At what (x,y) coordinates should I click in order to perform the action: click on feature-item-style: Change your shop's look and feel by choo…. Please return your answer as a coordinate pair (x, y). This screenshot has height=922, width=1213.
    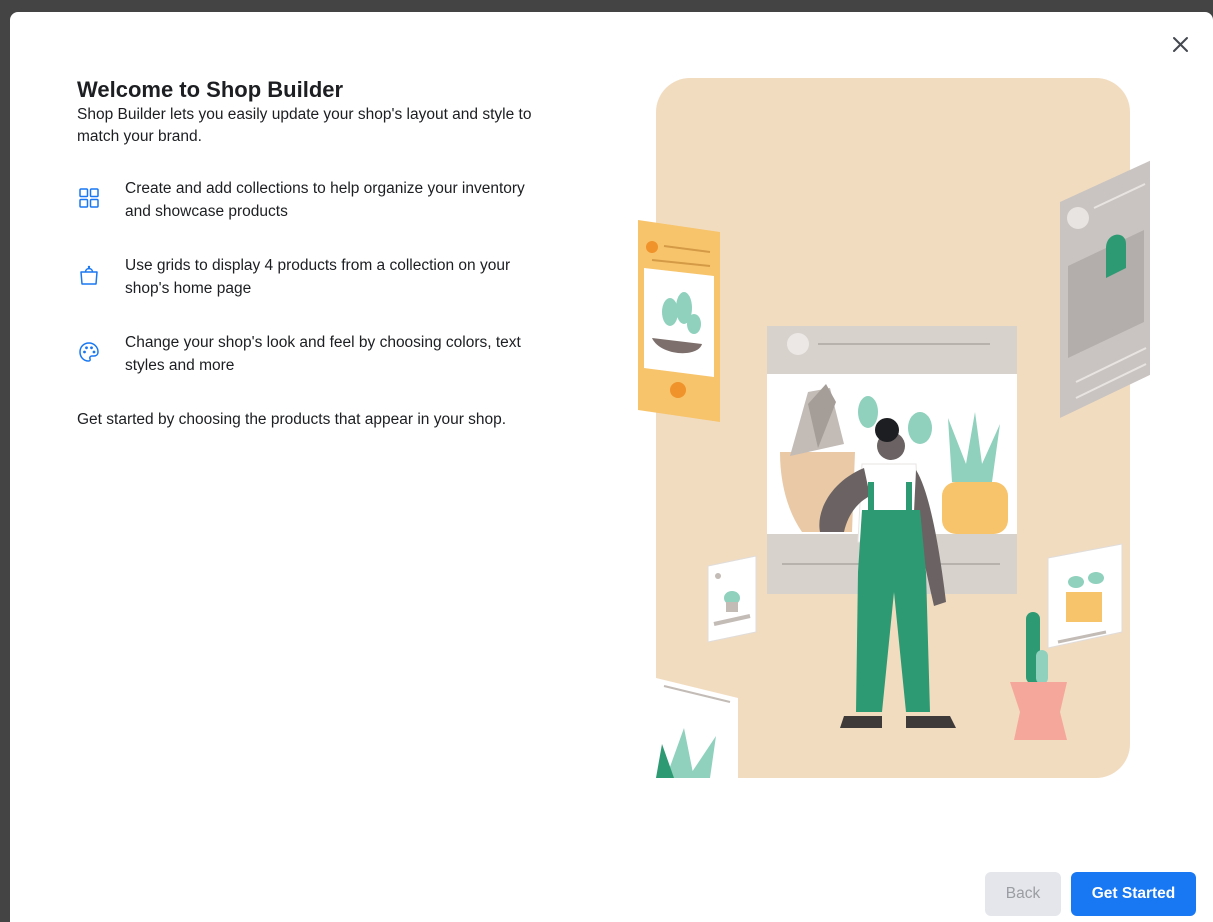
    Looking at the image, I should click on (307, 354).